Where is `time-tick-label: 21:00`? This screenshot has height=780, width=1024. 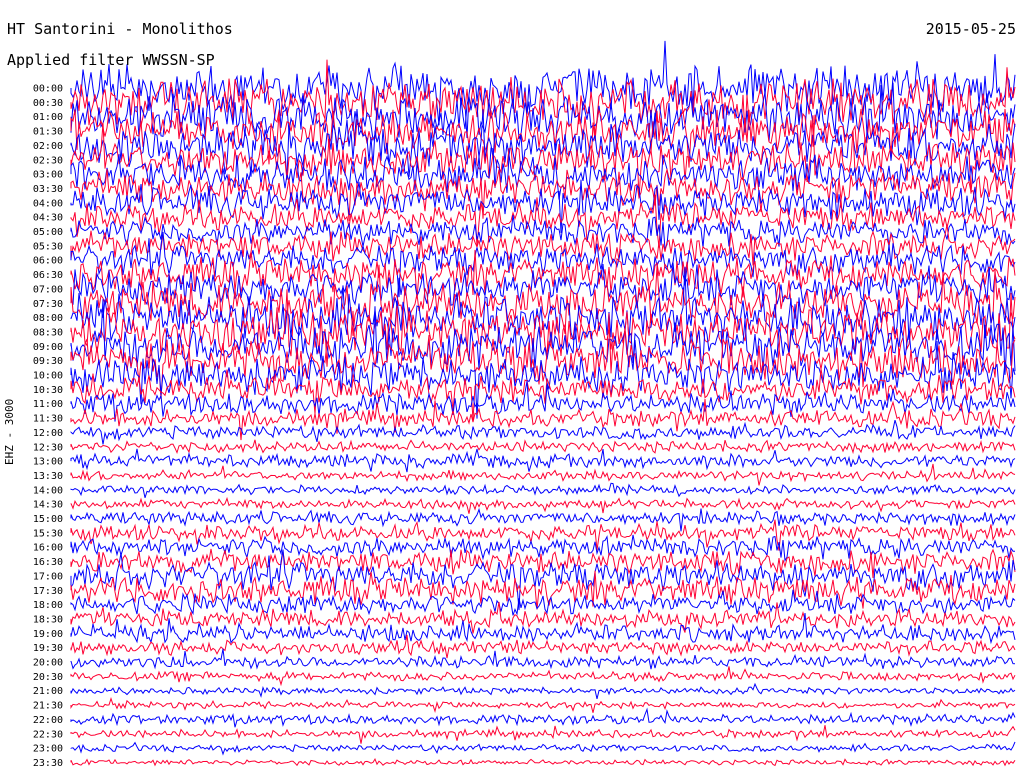 time-tick-label: 21:00 is located at coordinates (48, 691).